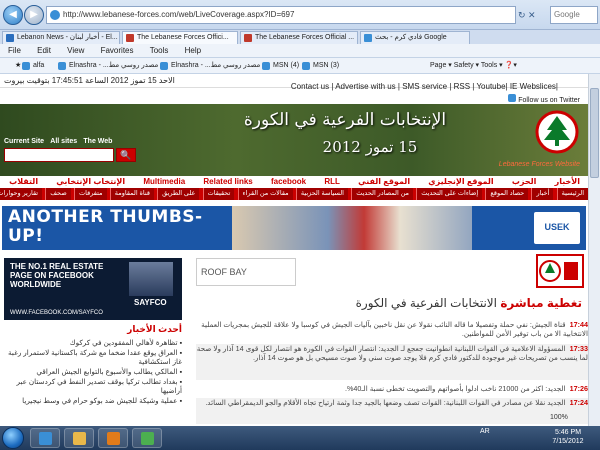 Image resolution: width=600 pixels, height=450 pixels. What do you see at coordinates (210, 65) in the screenshot?
I see `fav-elnashra-2: Elnashra - ...مصدر روسي مط` at bounding box center [210, 65].